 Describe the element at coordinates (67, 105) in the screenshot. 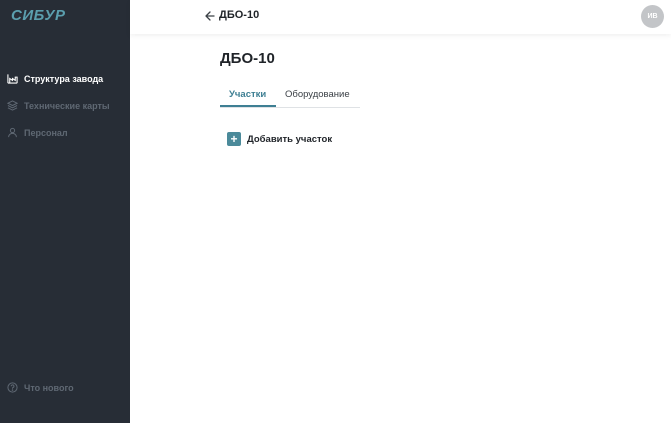

I see `sidebar-item-label: Технические карты` at that location.